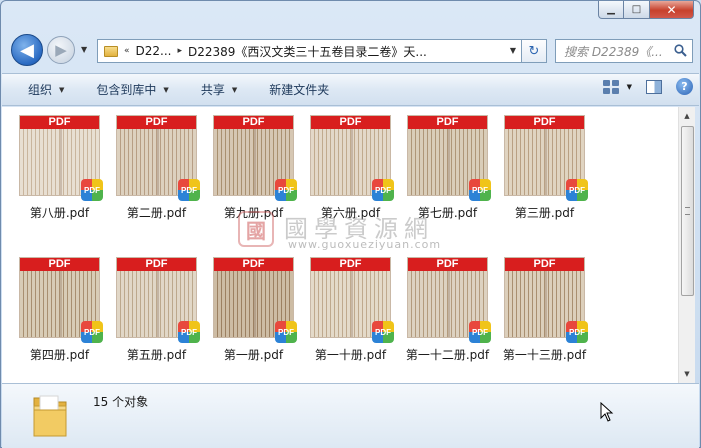 Image resolution: width=701 pixels, height=448 pixels. Describe the element at coordinates (607, 412) in the screenshot. I see `mouse-cursor-icon` at that location.